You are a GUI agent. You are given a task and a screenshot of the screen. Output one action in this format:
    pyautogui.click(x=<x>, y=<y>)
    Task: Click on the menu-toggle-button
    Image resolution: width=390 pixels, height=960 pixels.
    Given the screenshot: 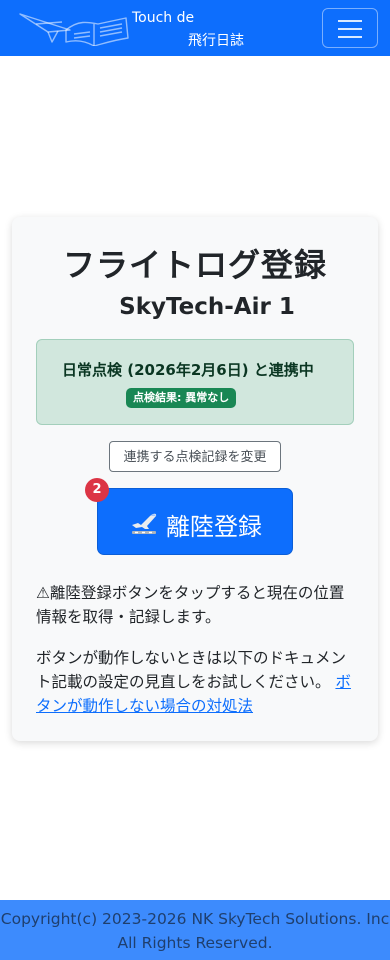 What is the action you would take?
    pyautogui.click(x=350, y=28)
    